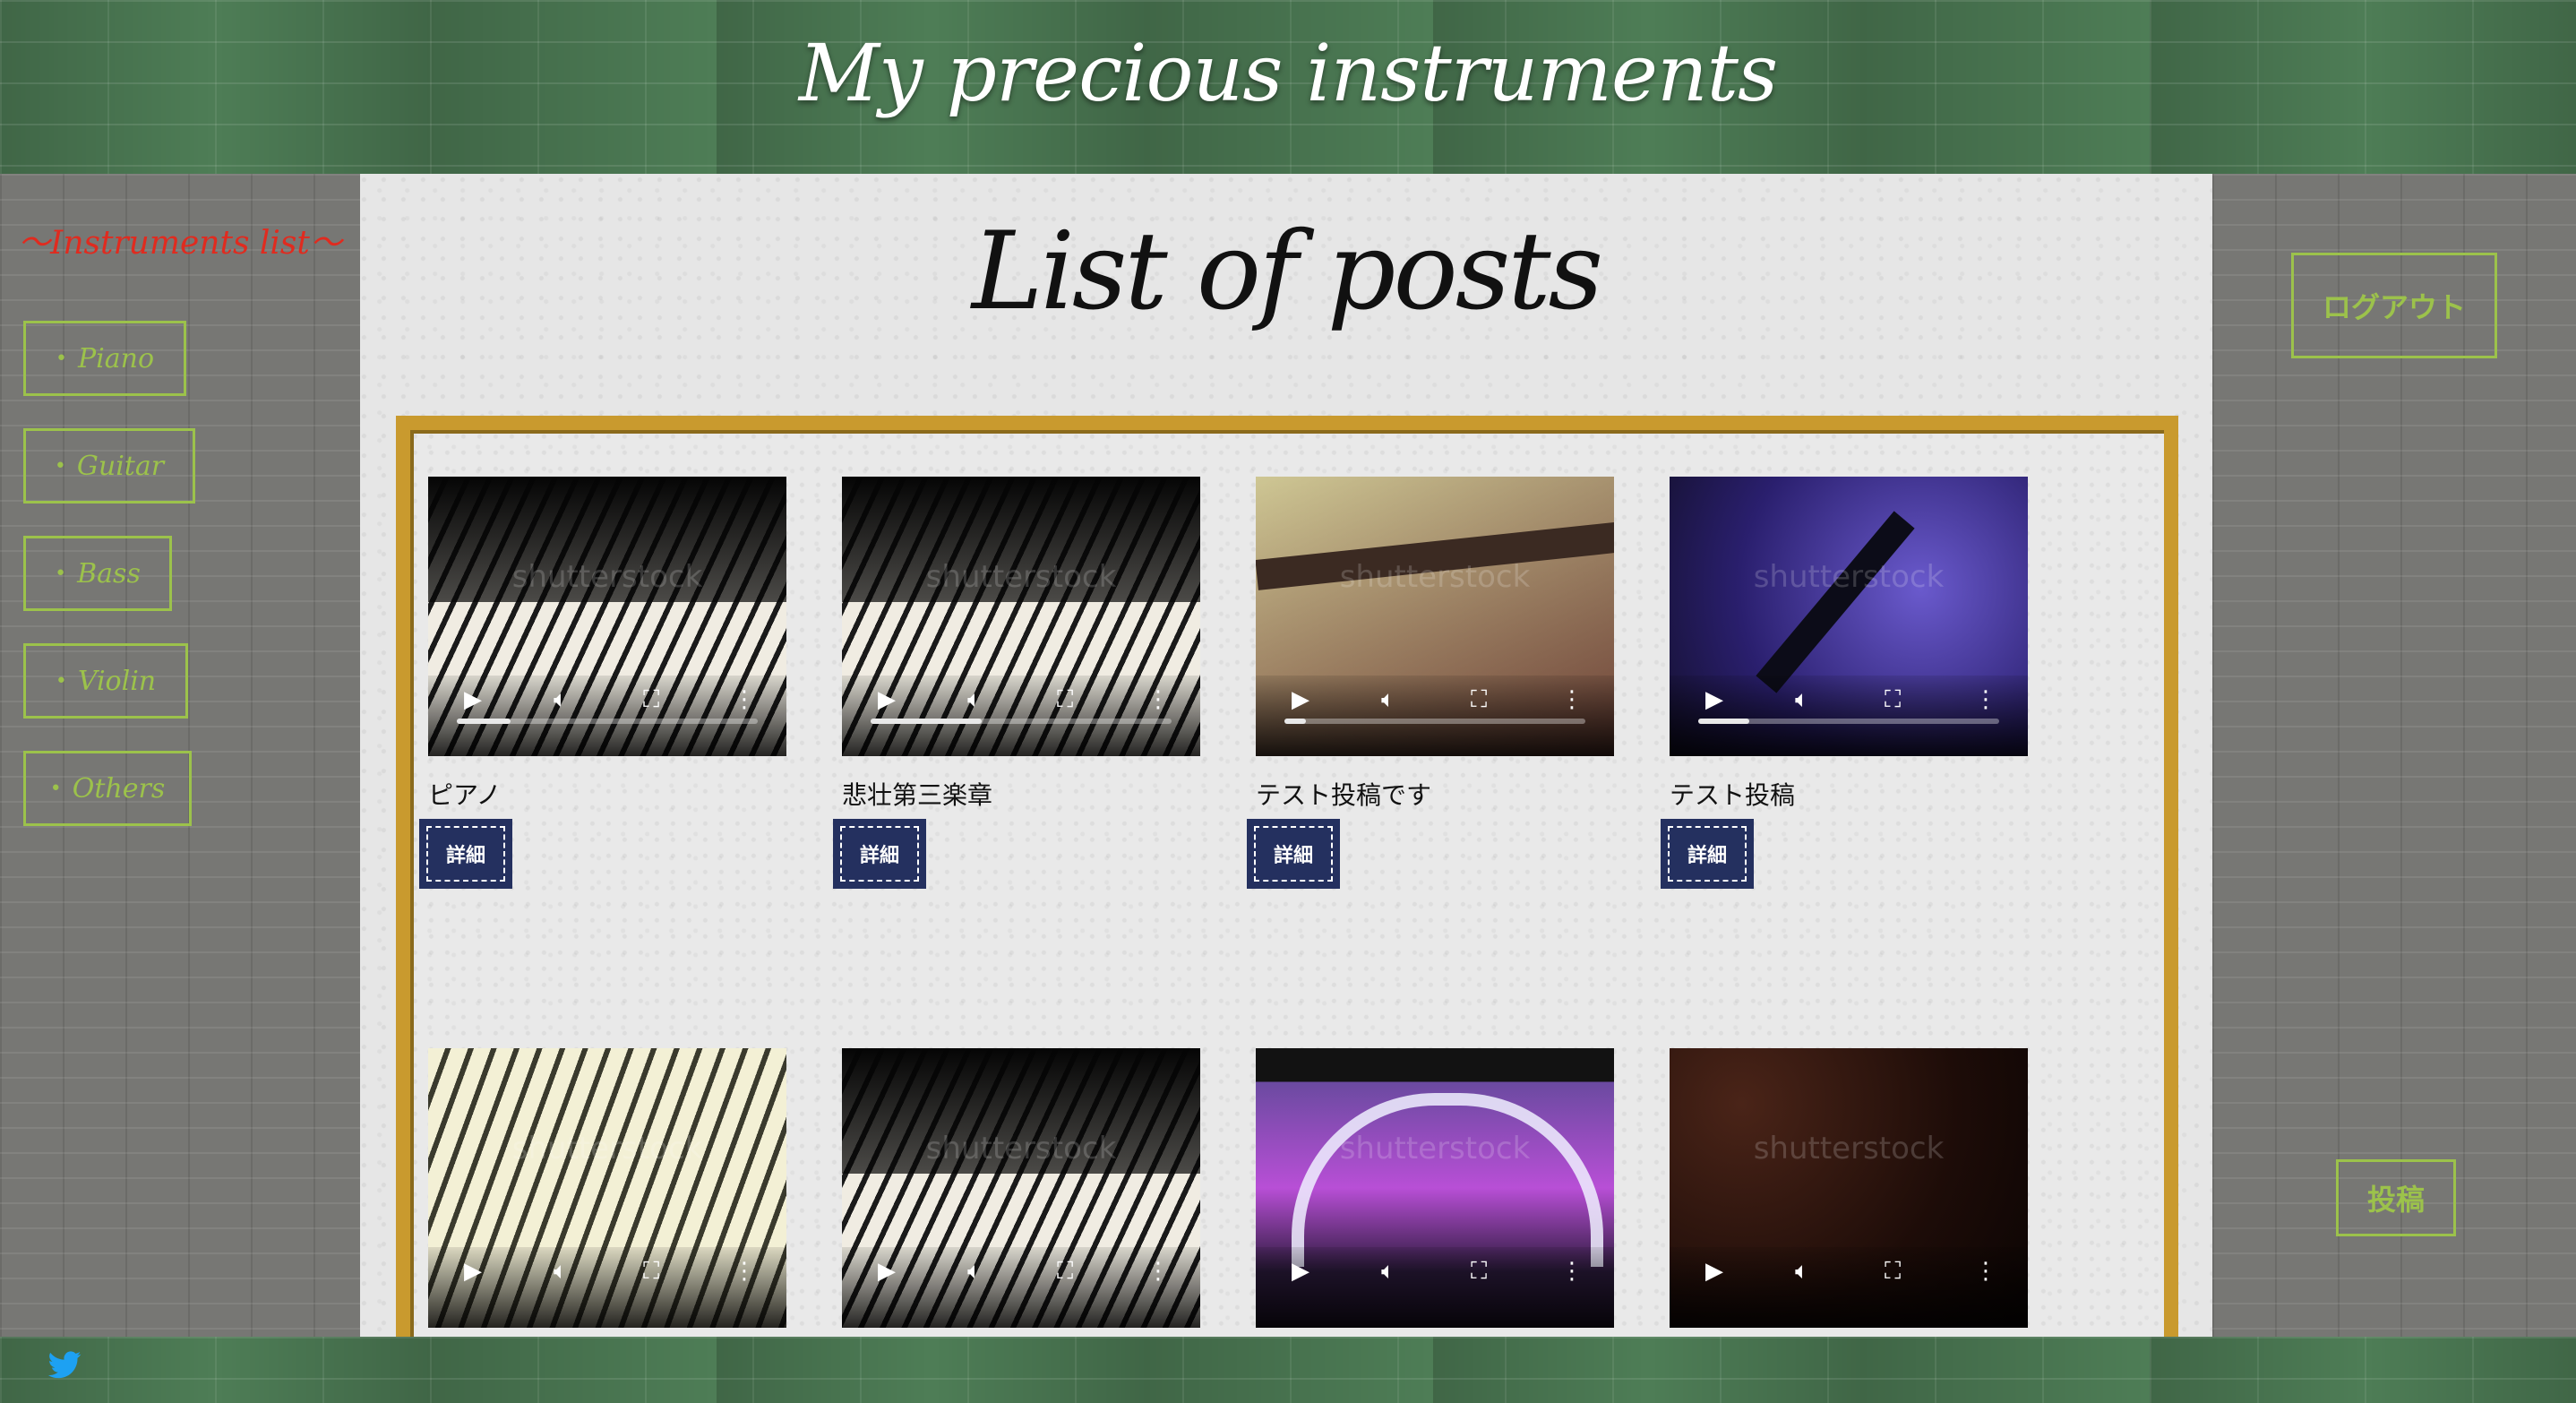 Image resolution: width=2576 pixels, height=1403 pixels. I want to click on category-button-others: • Others, so click(107, 788).